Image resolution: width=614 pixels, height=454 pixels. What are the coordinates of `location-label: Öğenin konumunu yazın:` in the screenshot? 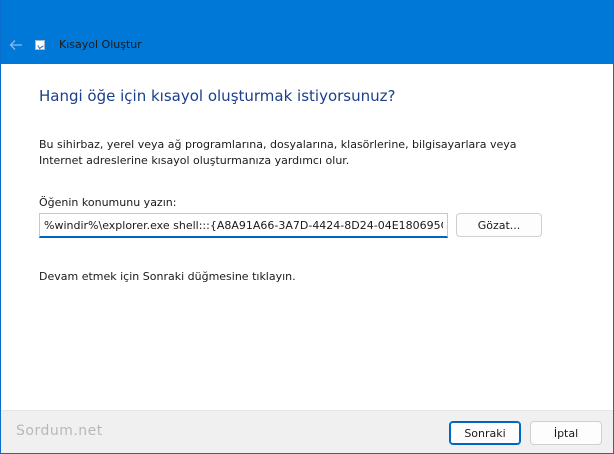 It's located at (108, 202).